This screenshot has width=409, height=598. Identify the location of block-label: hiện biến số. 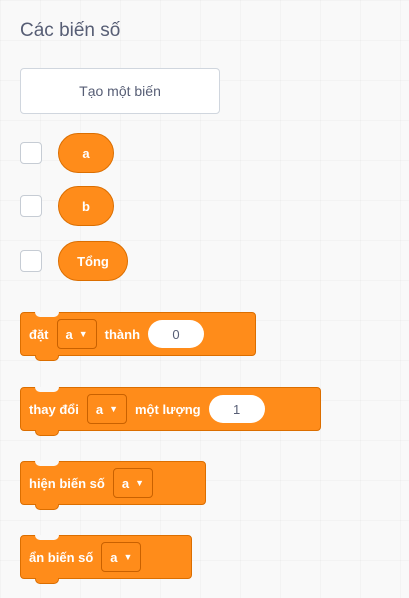
(67, 483).